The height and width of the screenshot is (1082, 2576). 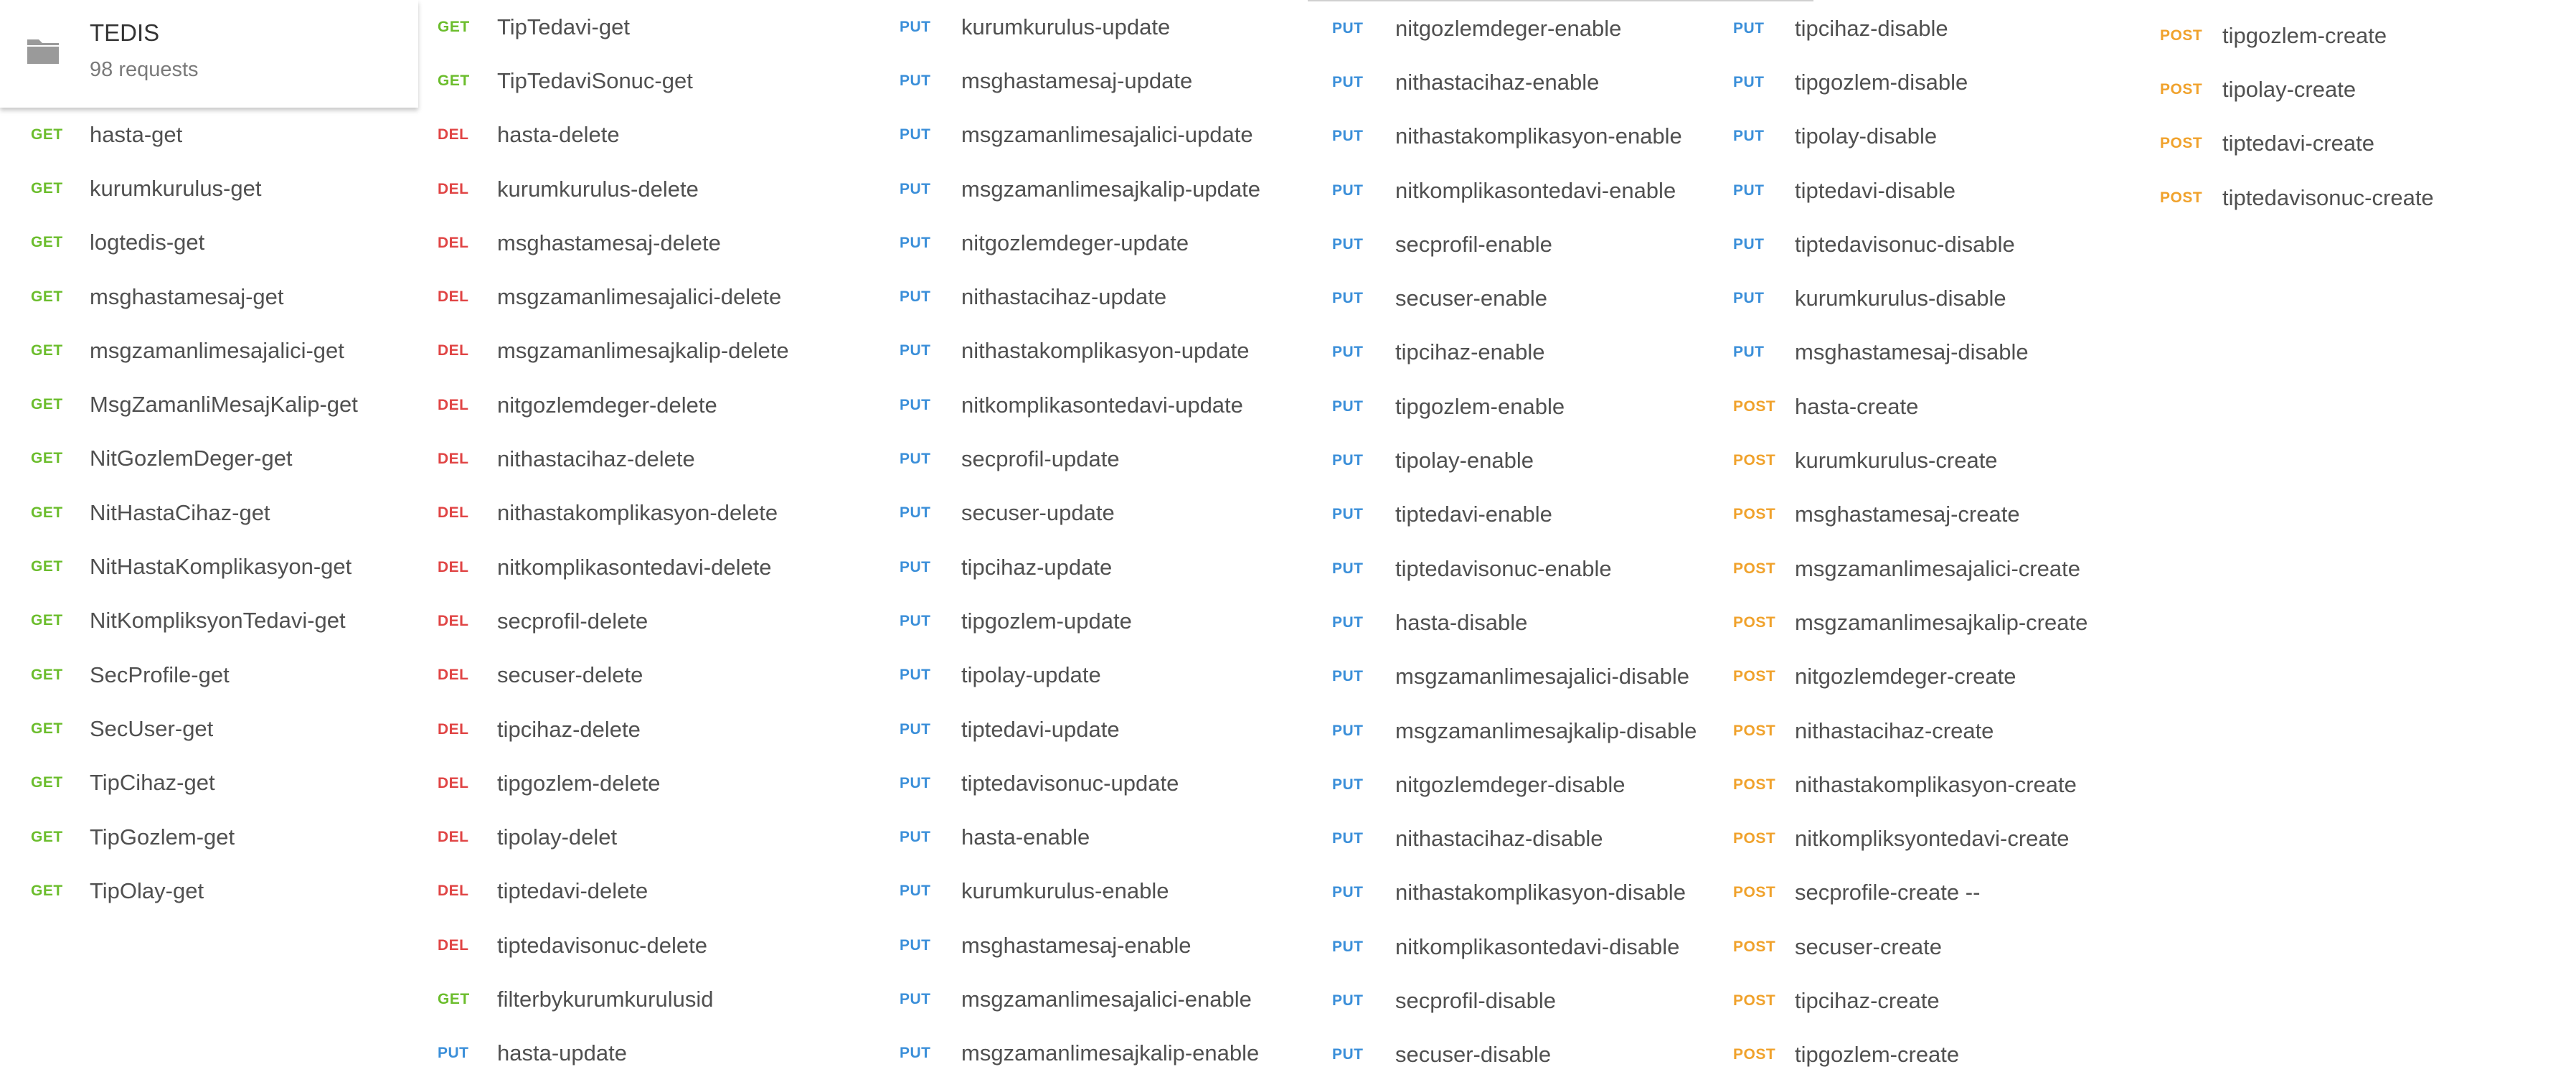 What do you see at coordinates (619, 783) in the screenshot?
I see `request-item: DEL tipgozlem-delete` at bounding box center [619, 783].